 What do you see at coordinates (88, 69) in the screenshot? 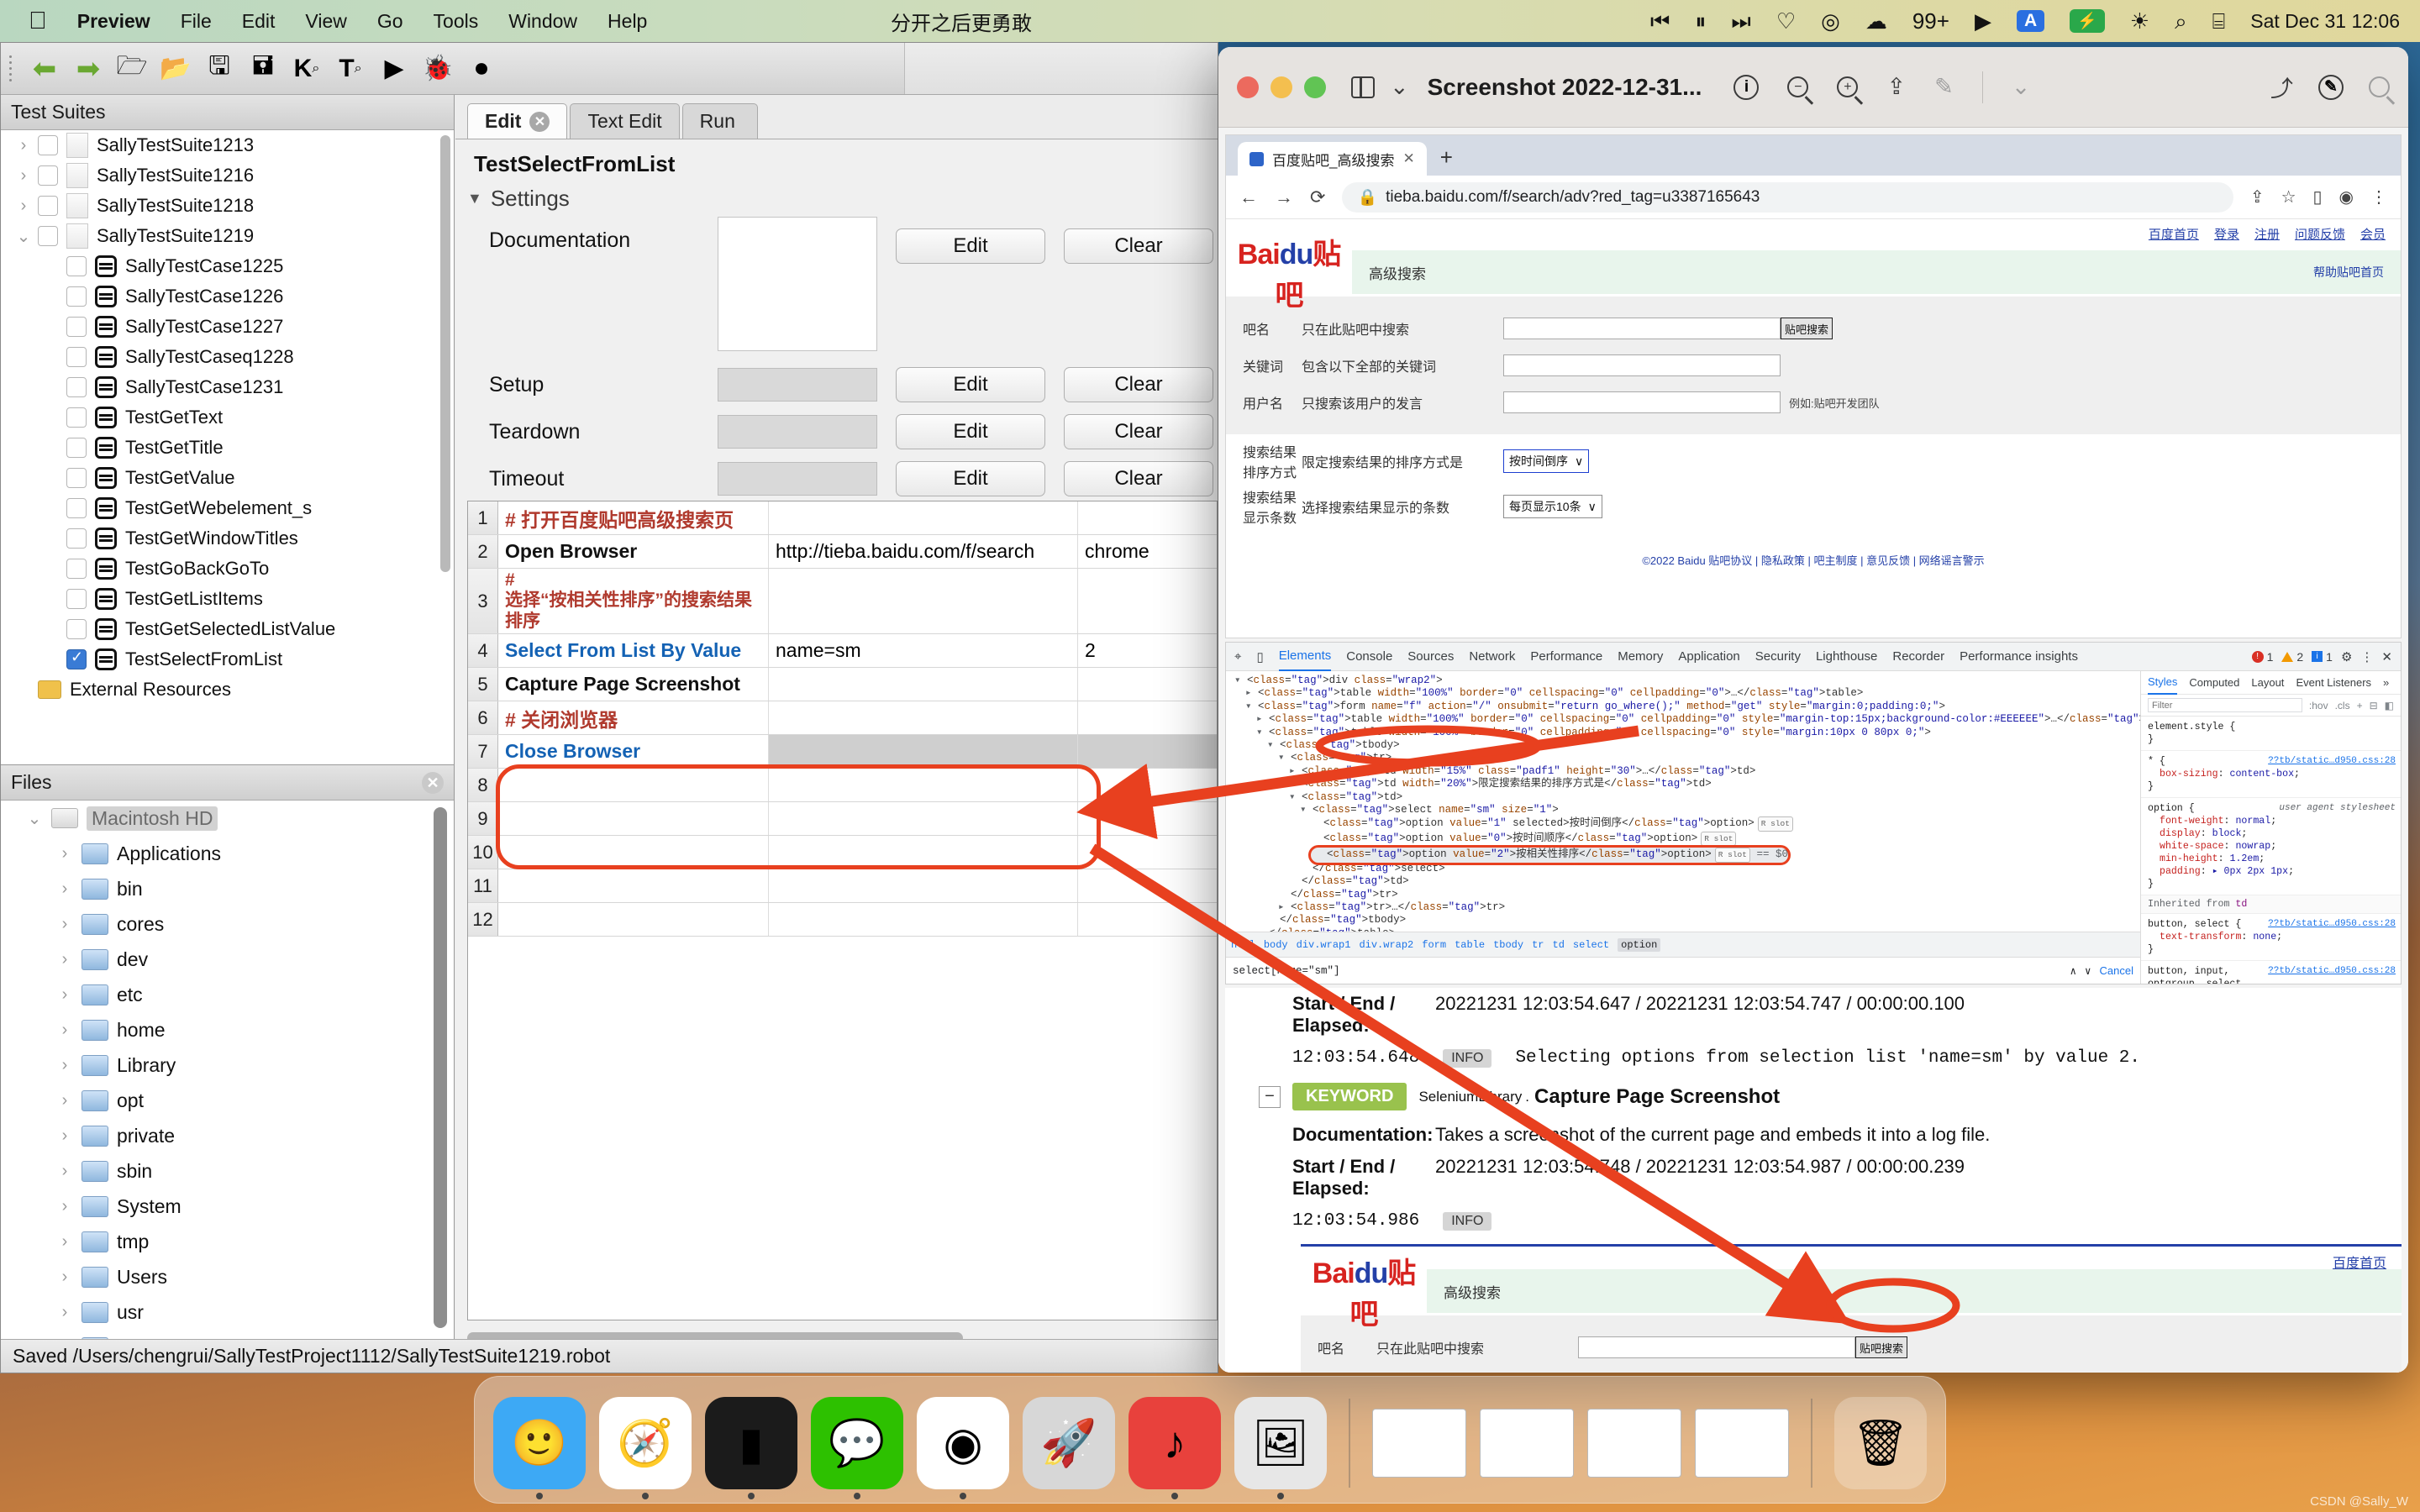
I see `forward-arrow-icon: ➡` at bounding box center [88, 69].